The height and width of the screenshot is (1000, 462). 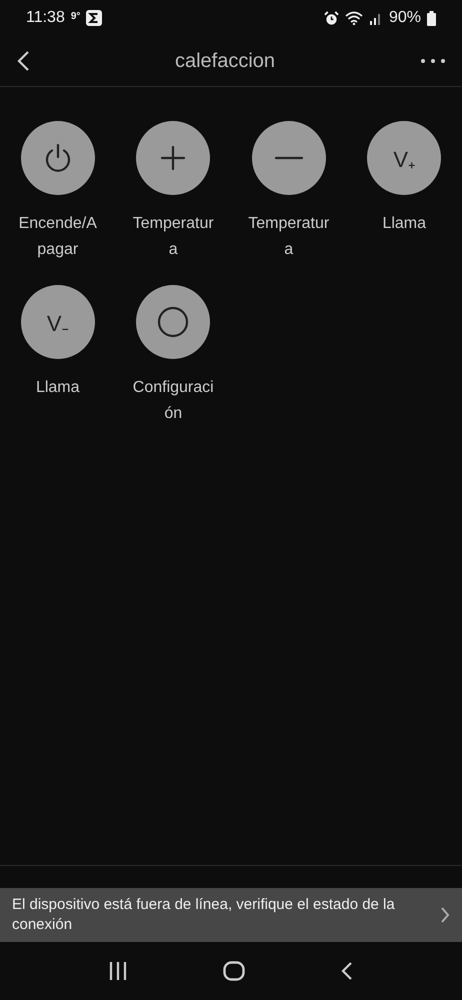 I want to click on sigma-icon, so click(x=94, y=18).